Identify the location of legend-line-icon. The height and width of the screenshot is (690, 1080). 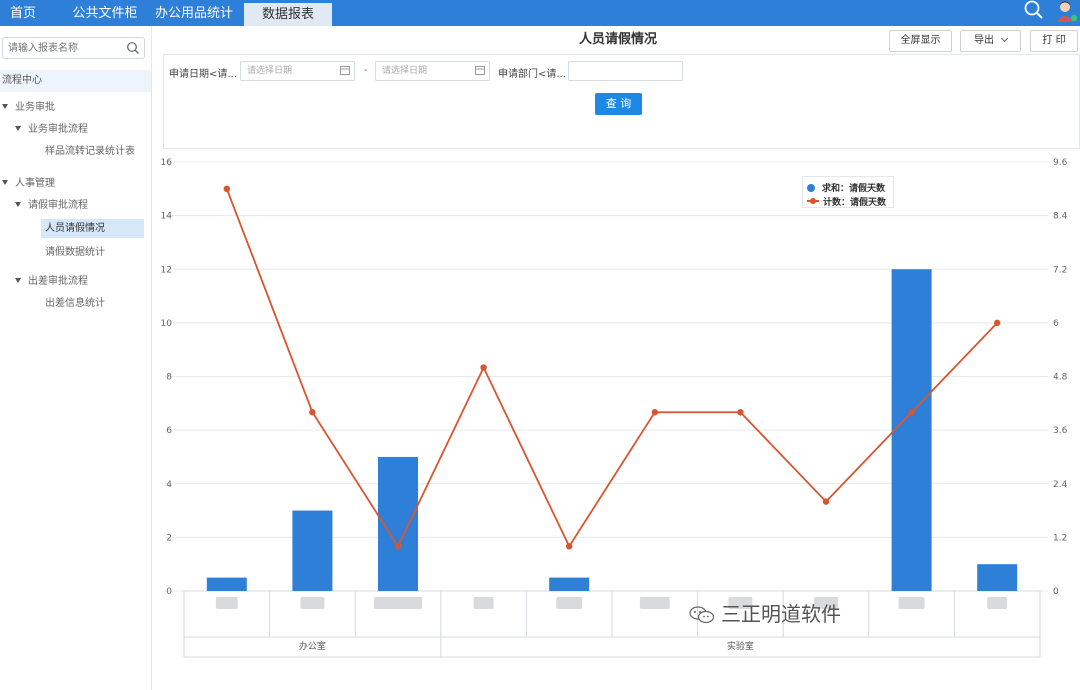
(813, 201).